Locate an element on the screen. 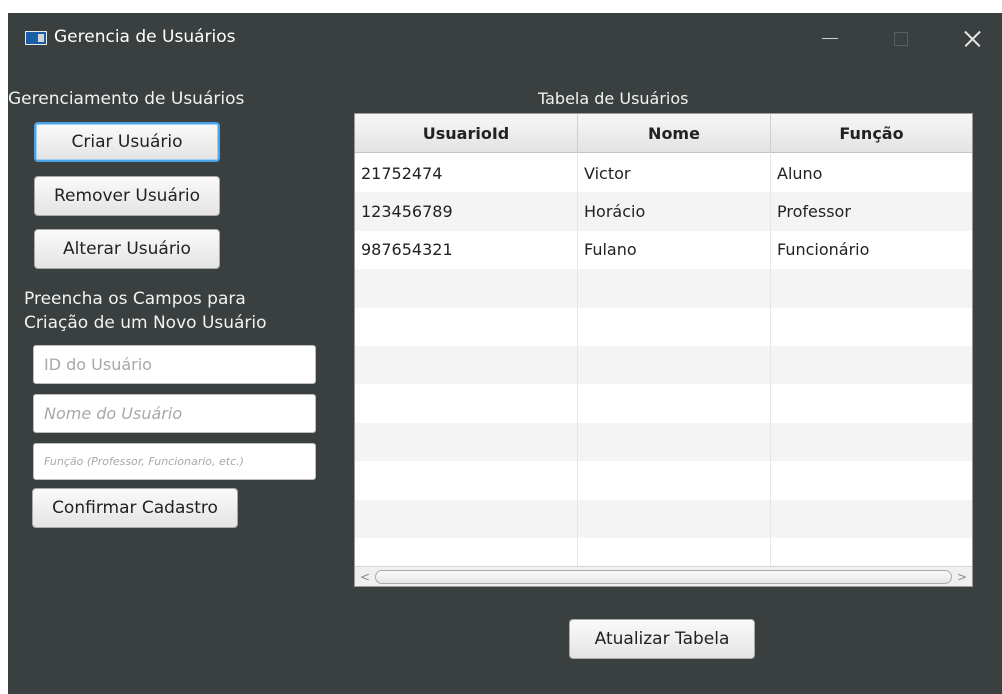 The image size is (1002, 694). maximize-icon is located at coordinates (900, 38).